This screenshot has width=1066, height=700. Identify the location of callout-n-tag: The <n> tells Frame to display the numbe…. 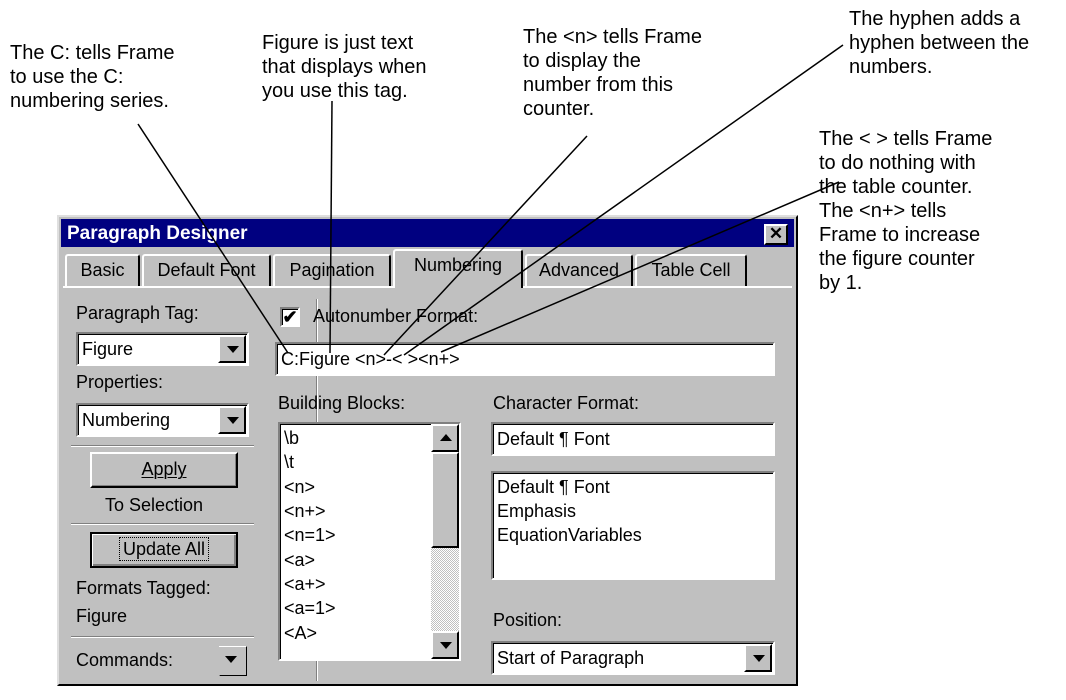
(612, 73).